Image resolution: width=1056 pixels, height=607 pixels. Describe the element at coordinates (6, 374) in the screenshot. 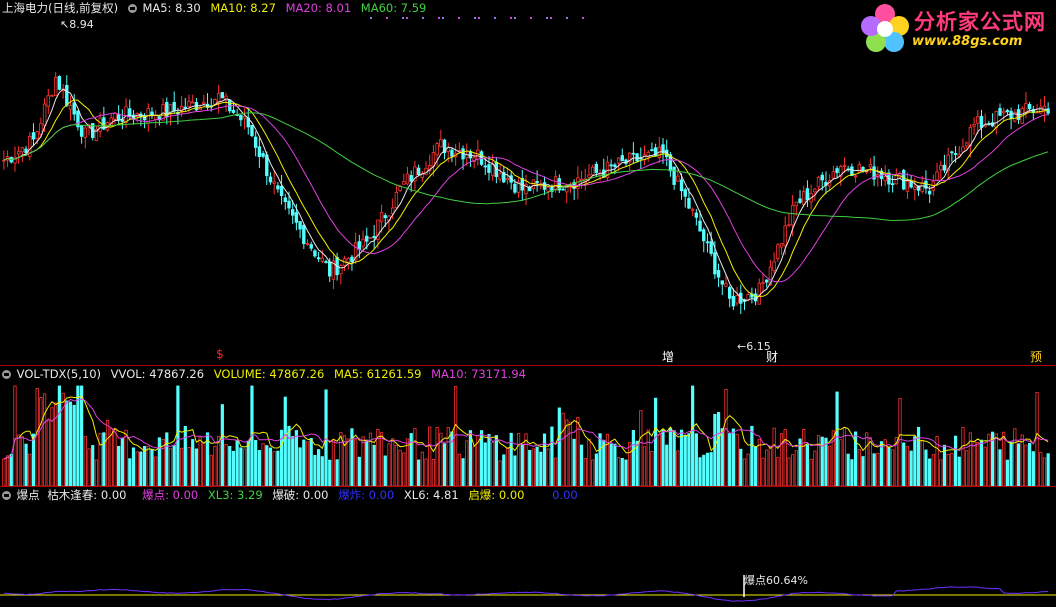

I see `settings-circle-icon` at that location.